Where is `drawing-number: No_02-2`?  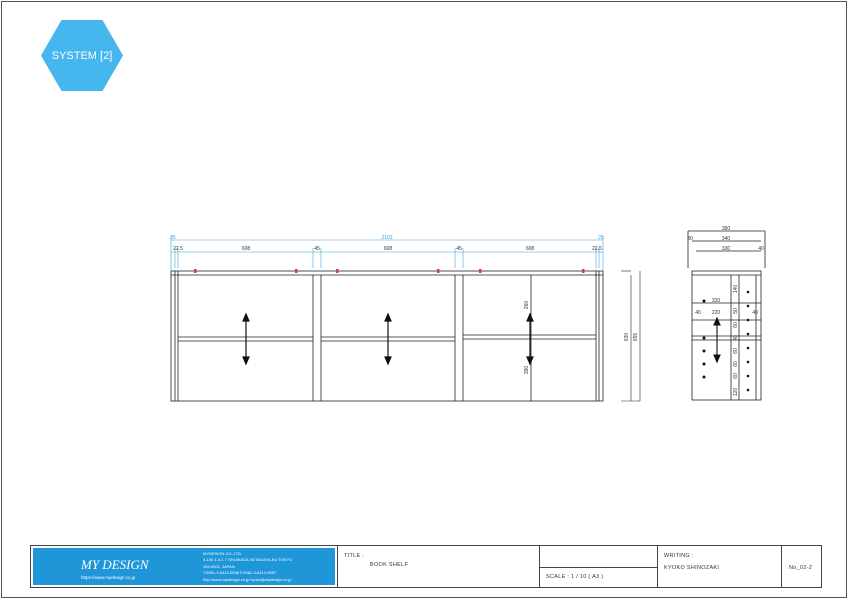 drawing-number: No_02-2 is located at coordinates (801, 568).